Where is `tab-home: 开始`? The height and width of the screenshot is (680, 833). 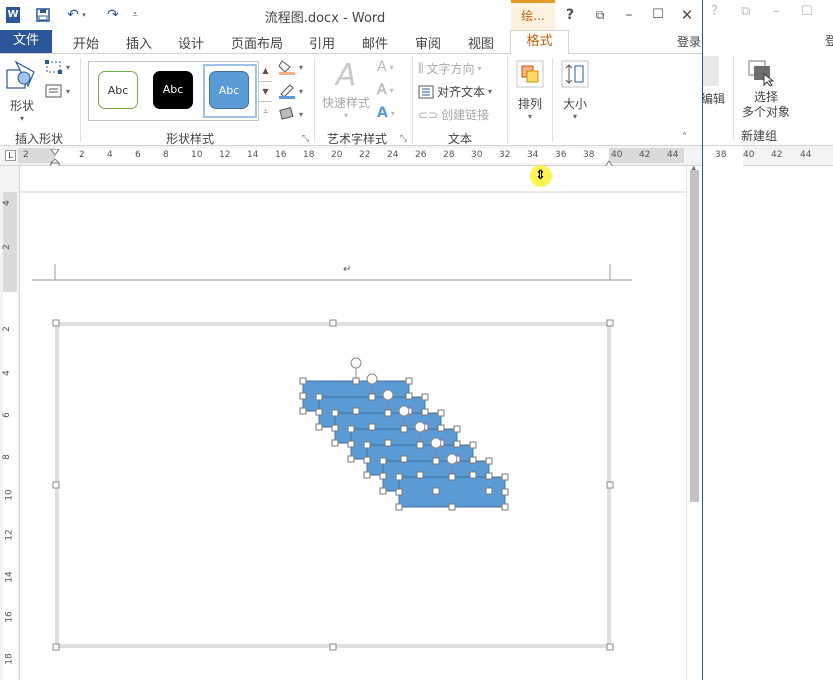 tab-home: 开始 is located at coordinates (86, 42).